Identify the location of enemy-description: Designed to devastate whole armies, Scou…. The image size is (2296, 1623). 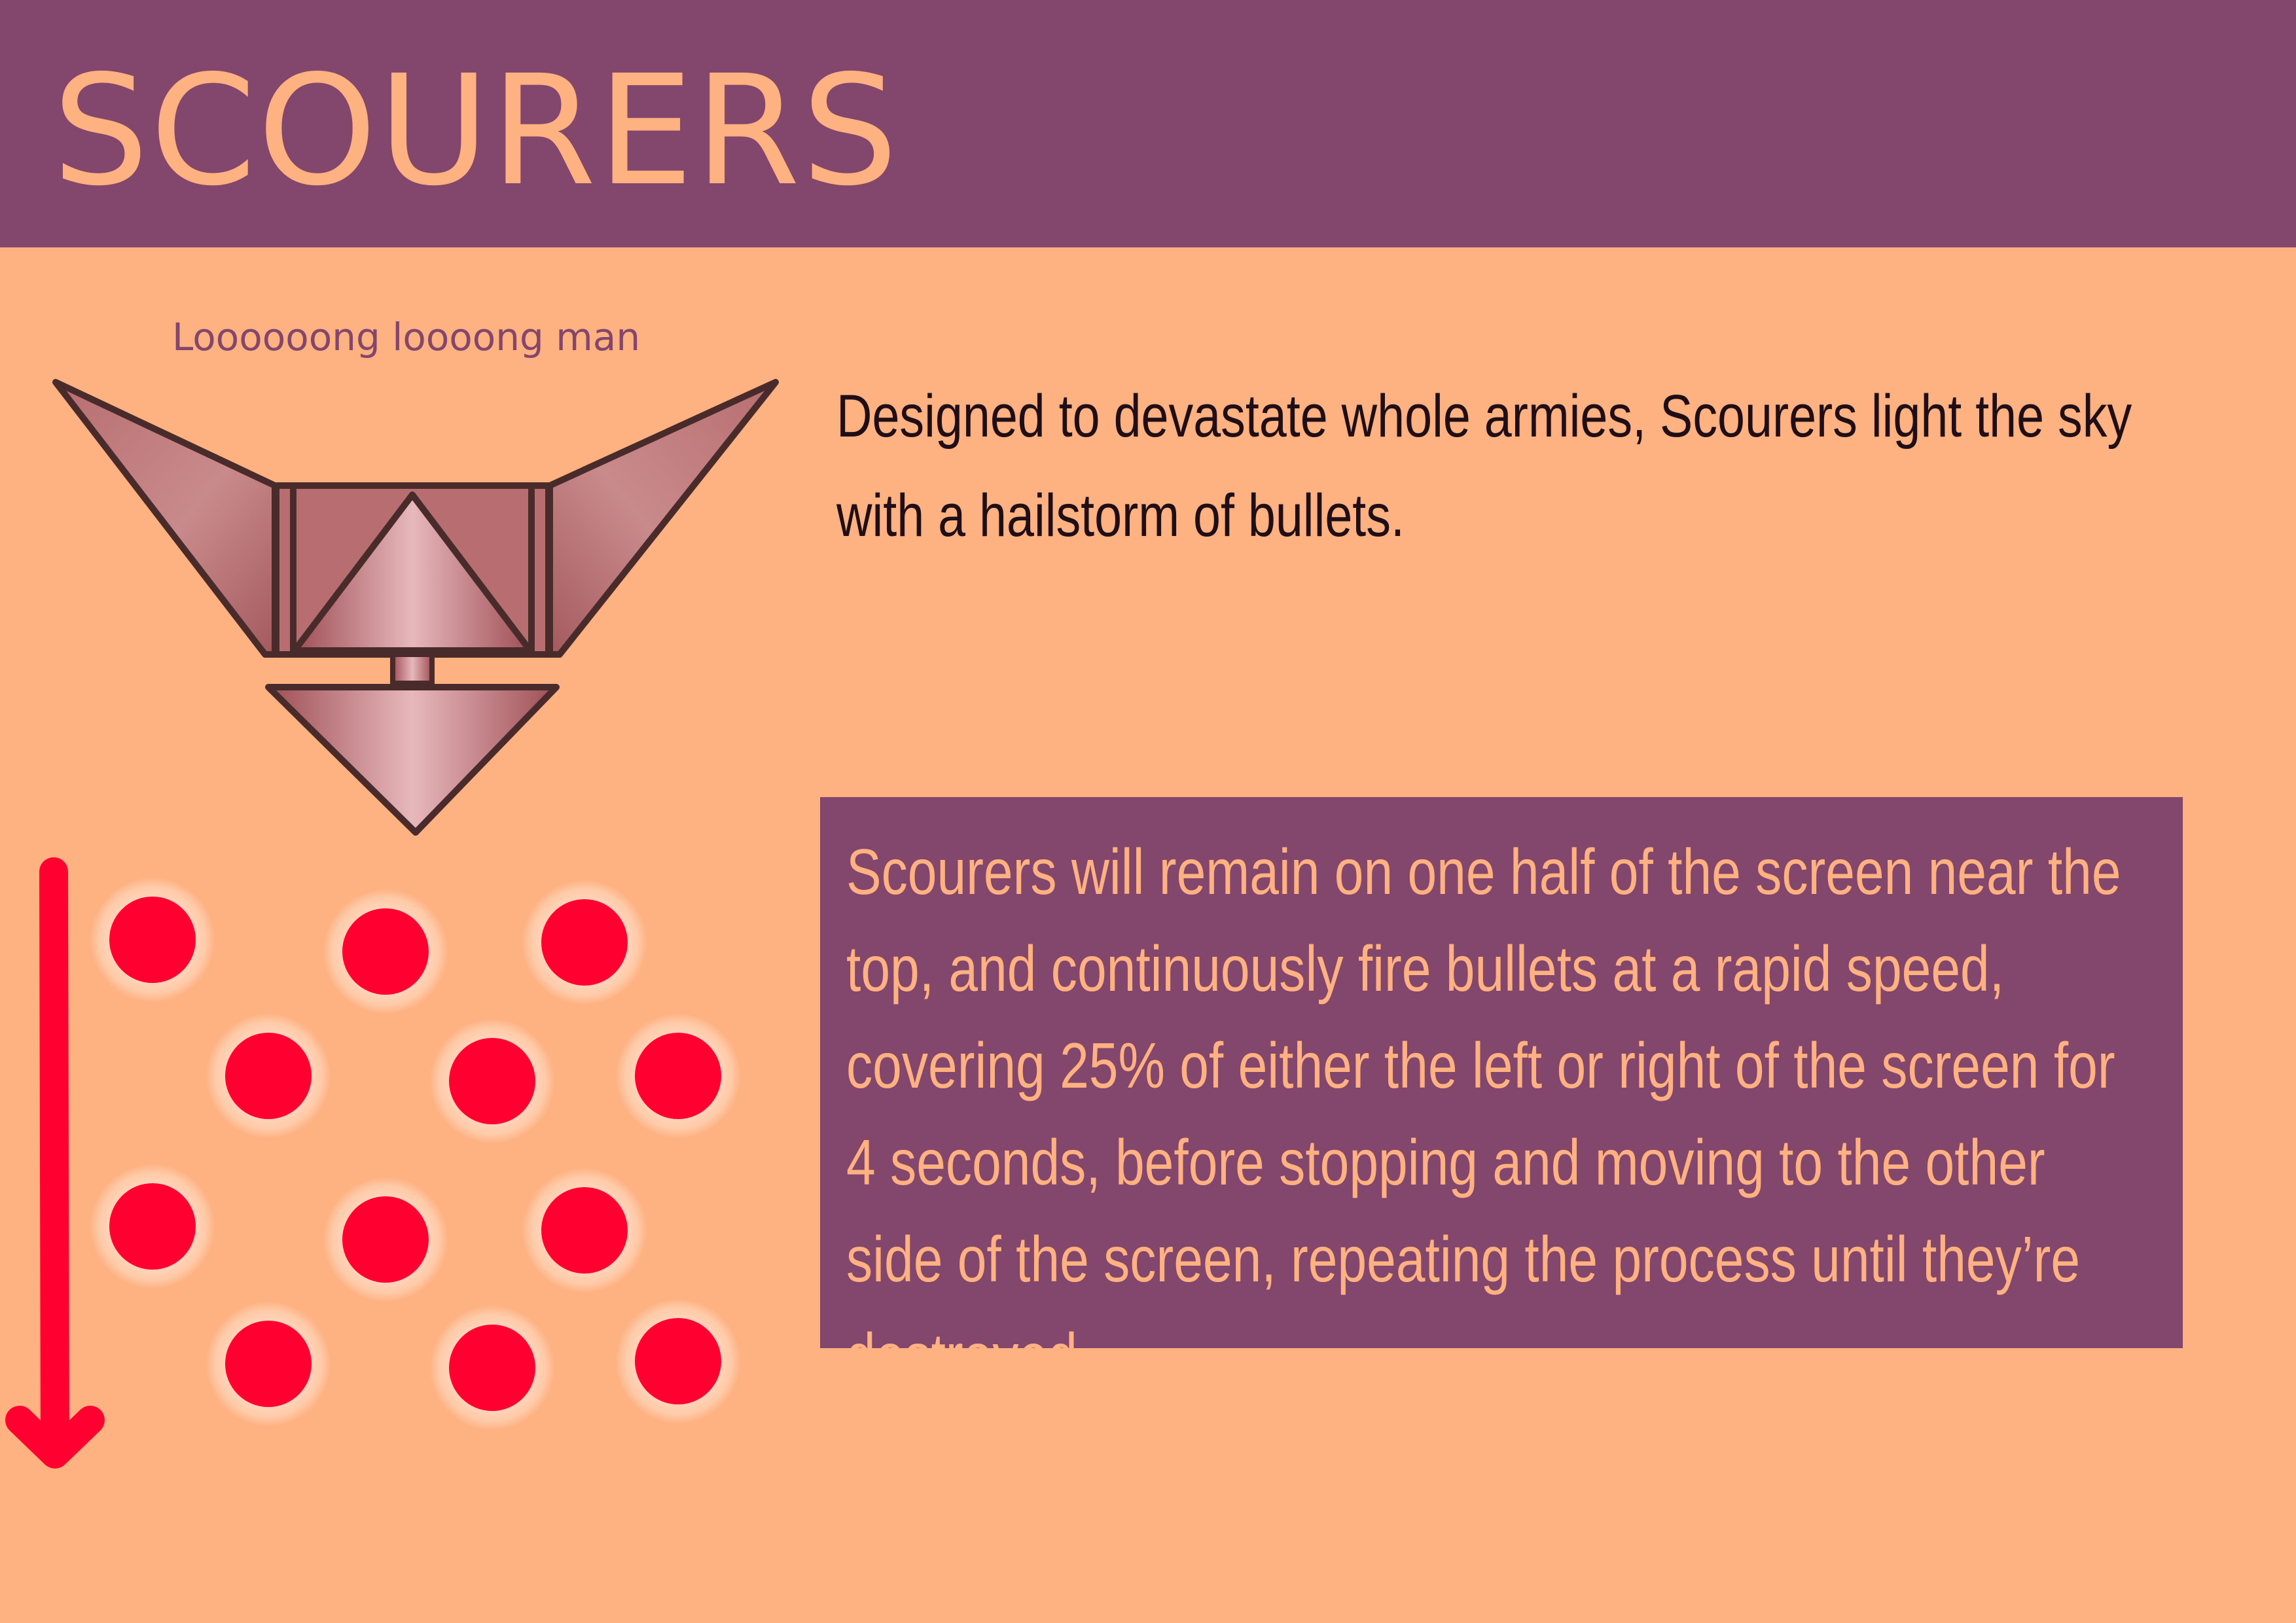
(1484, 466).